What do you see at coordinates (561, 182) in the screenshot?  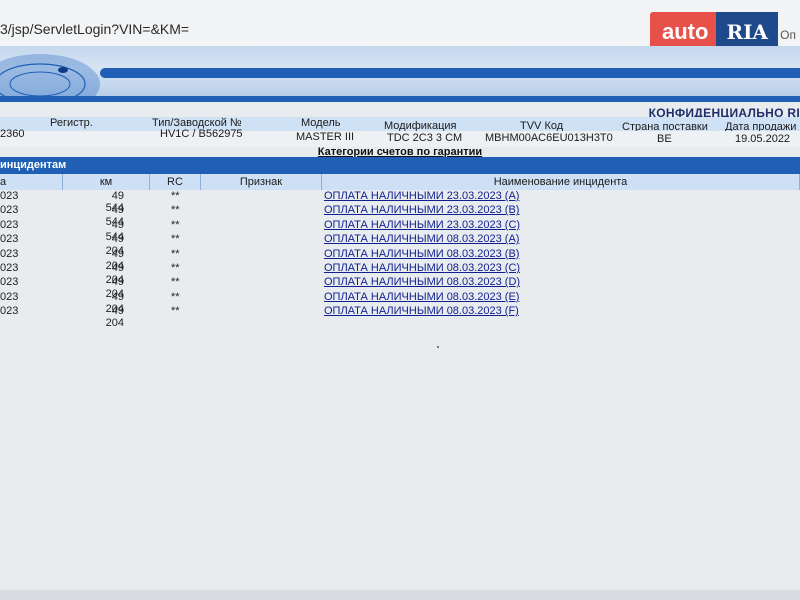 I see `col-incident-name: Наименование инцидента` at bounding box center [561, 182].